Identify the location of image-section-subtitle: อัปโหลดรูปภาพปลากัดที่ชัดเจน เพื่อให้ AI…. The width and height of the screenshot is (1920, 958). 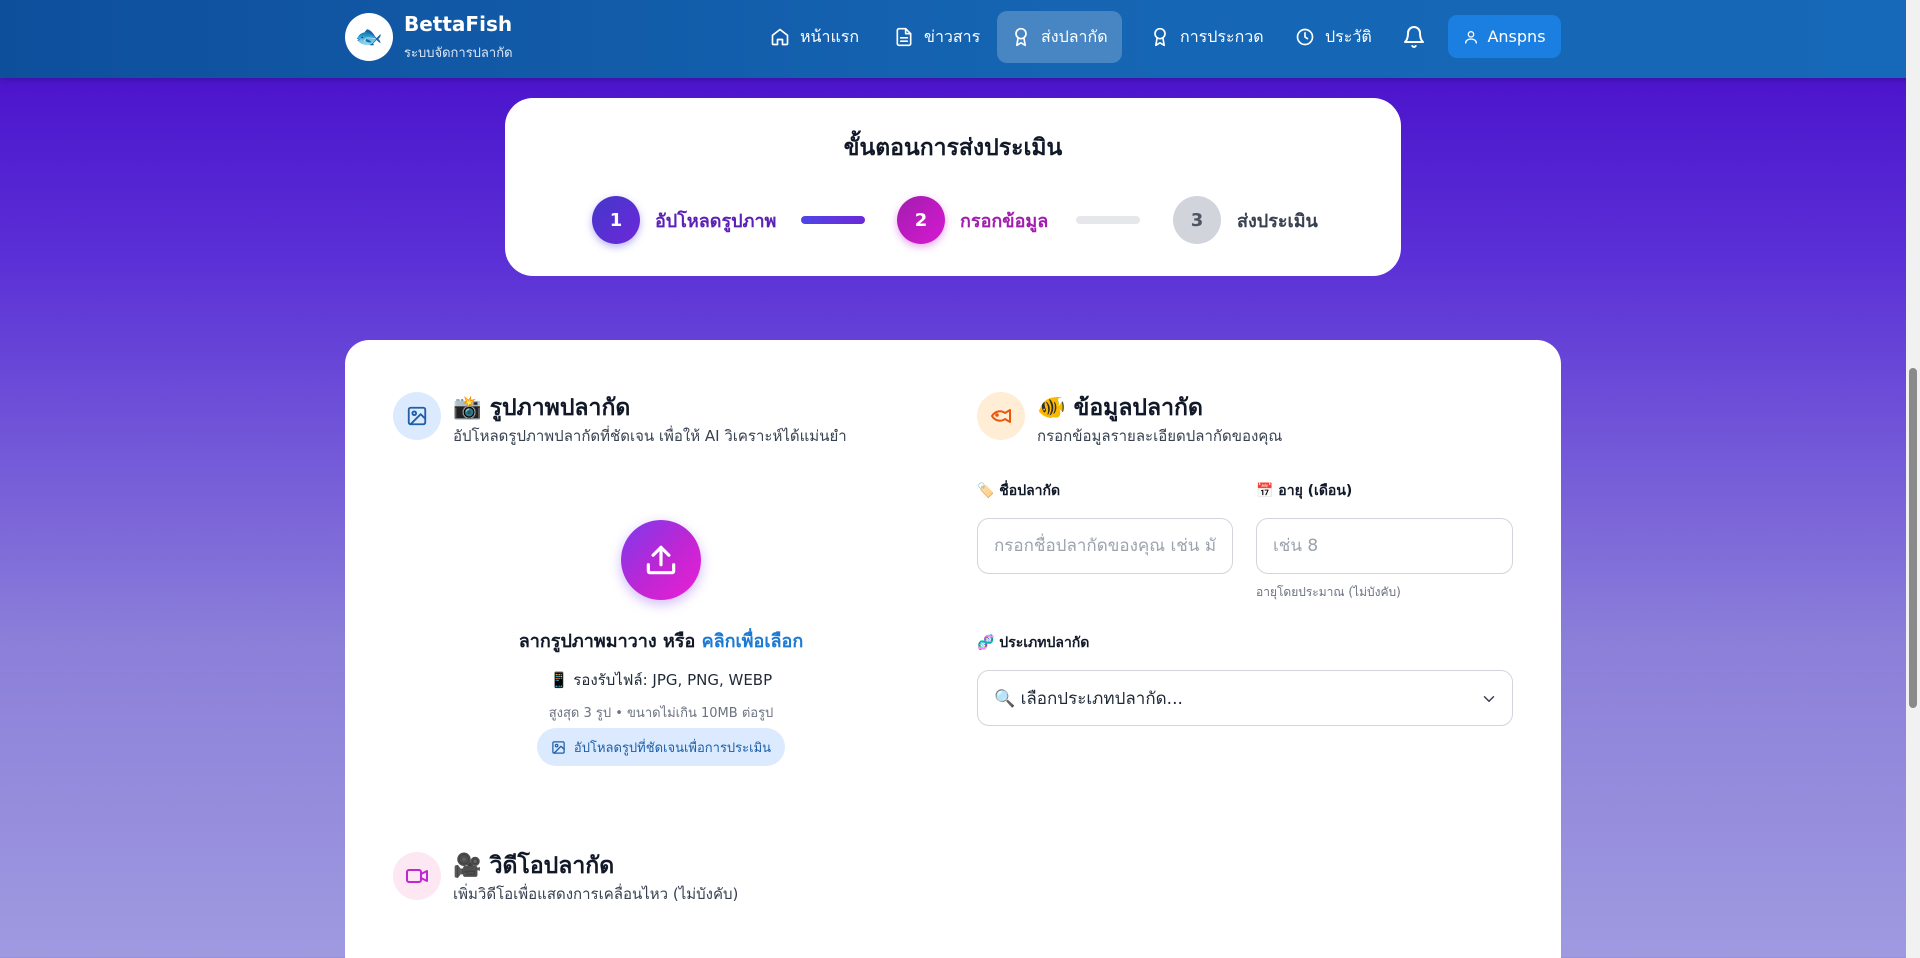
(650, 436).